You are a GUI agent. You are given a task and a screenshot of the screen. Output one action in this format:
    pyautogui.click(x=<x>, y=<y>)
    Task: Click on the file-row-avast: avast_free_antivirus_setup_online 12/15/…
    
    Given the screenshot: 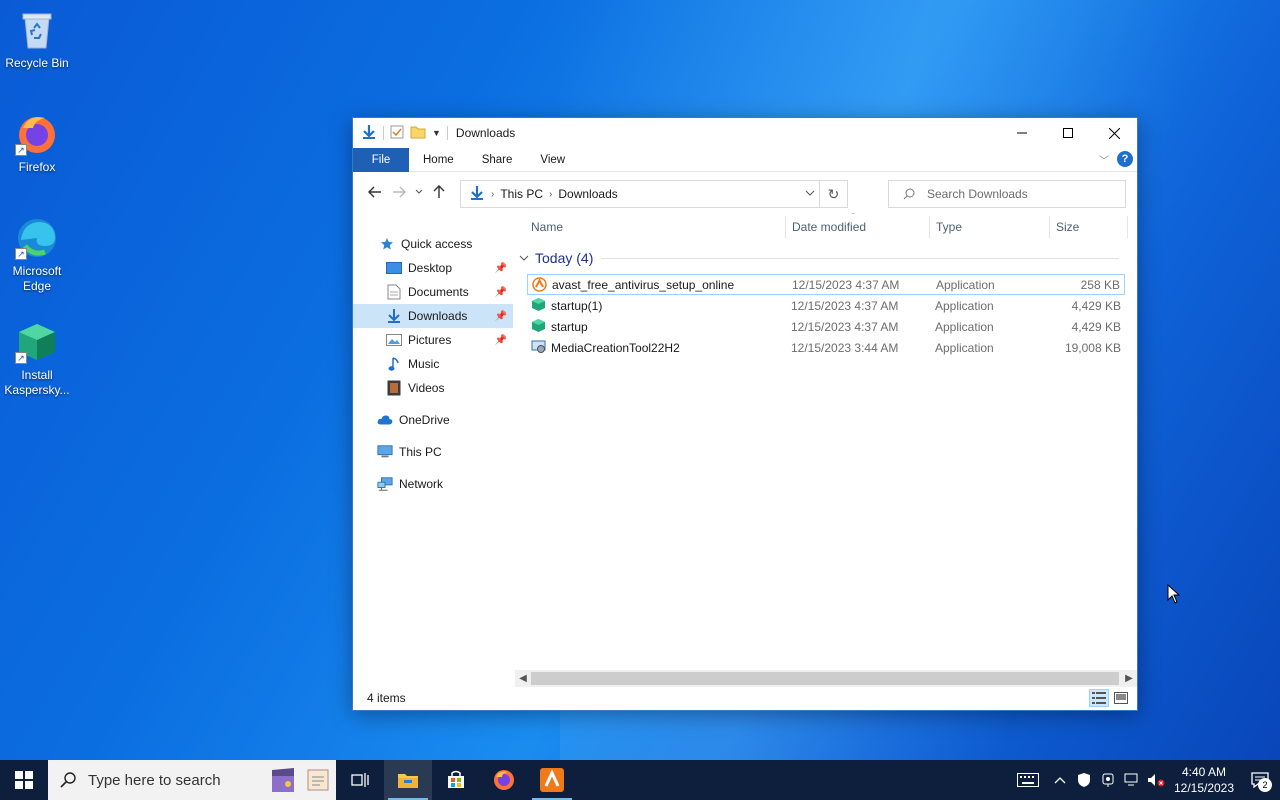 What is the action you would take?
    pyautogui.click(x=826, y=284)
    